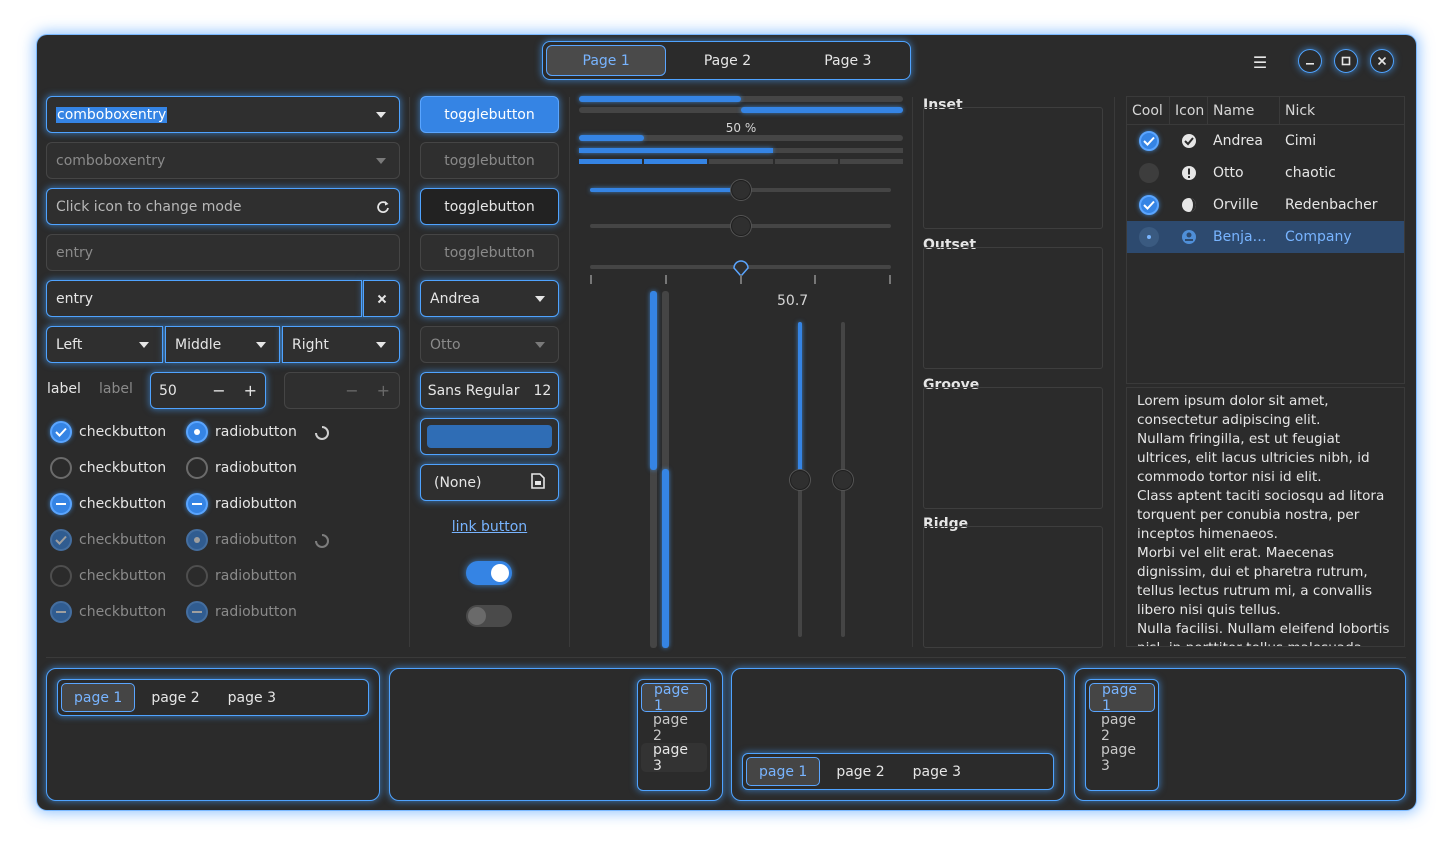 This screenshot has height=849, width=1453. What do you see at coordinates (489, 527) in the screenshot?
I see `link-button: link button` at bounding box center [489, 527].